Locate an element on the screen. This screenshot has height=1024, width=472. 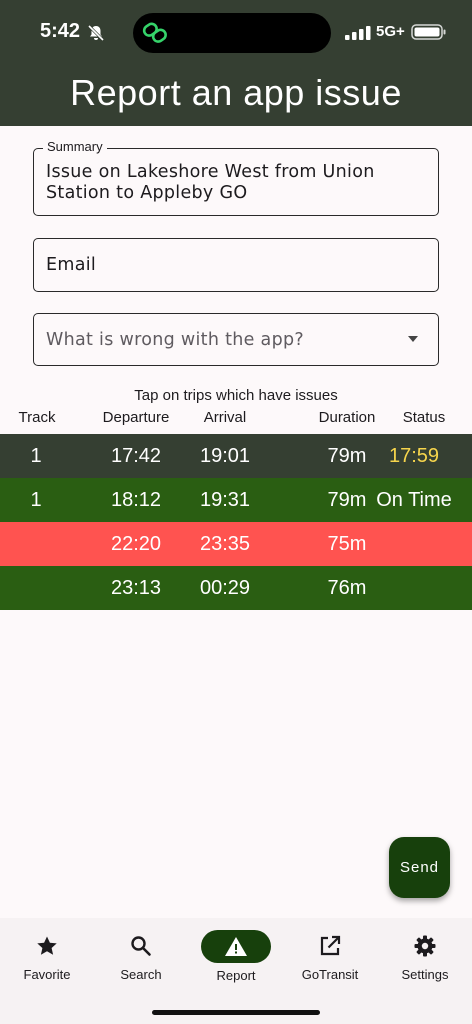
dropdown-arrow-icon is located at coordinates (413, 339).